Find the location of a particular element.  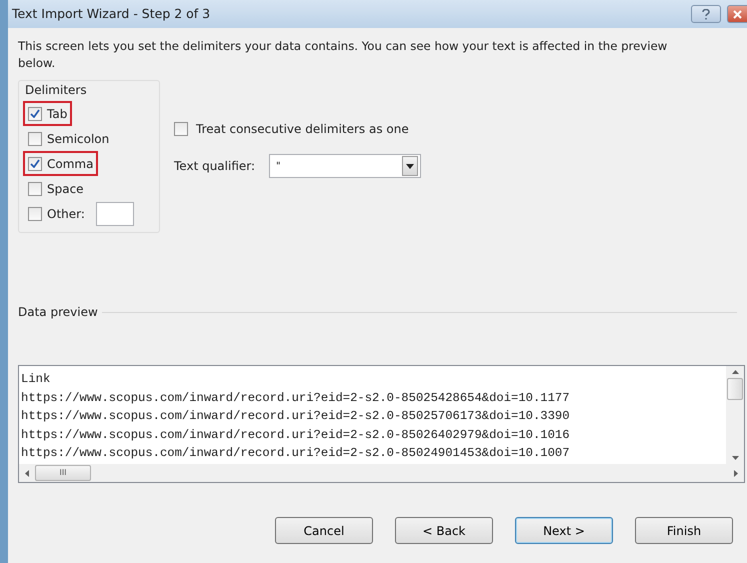

preview-line: https://www.scopus.com/inward/record.uri?eid=2-s2.0-85025706173&doi=10.3390 is located at coordinates (296, 416).